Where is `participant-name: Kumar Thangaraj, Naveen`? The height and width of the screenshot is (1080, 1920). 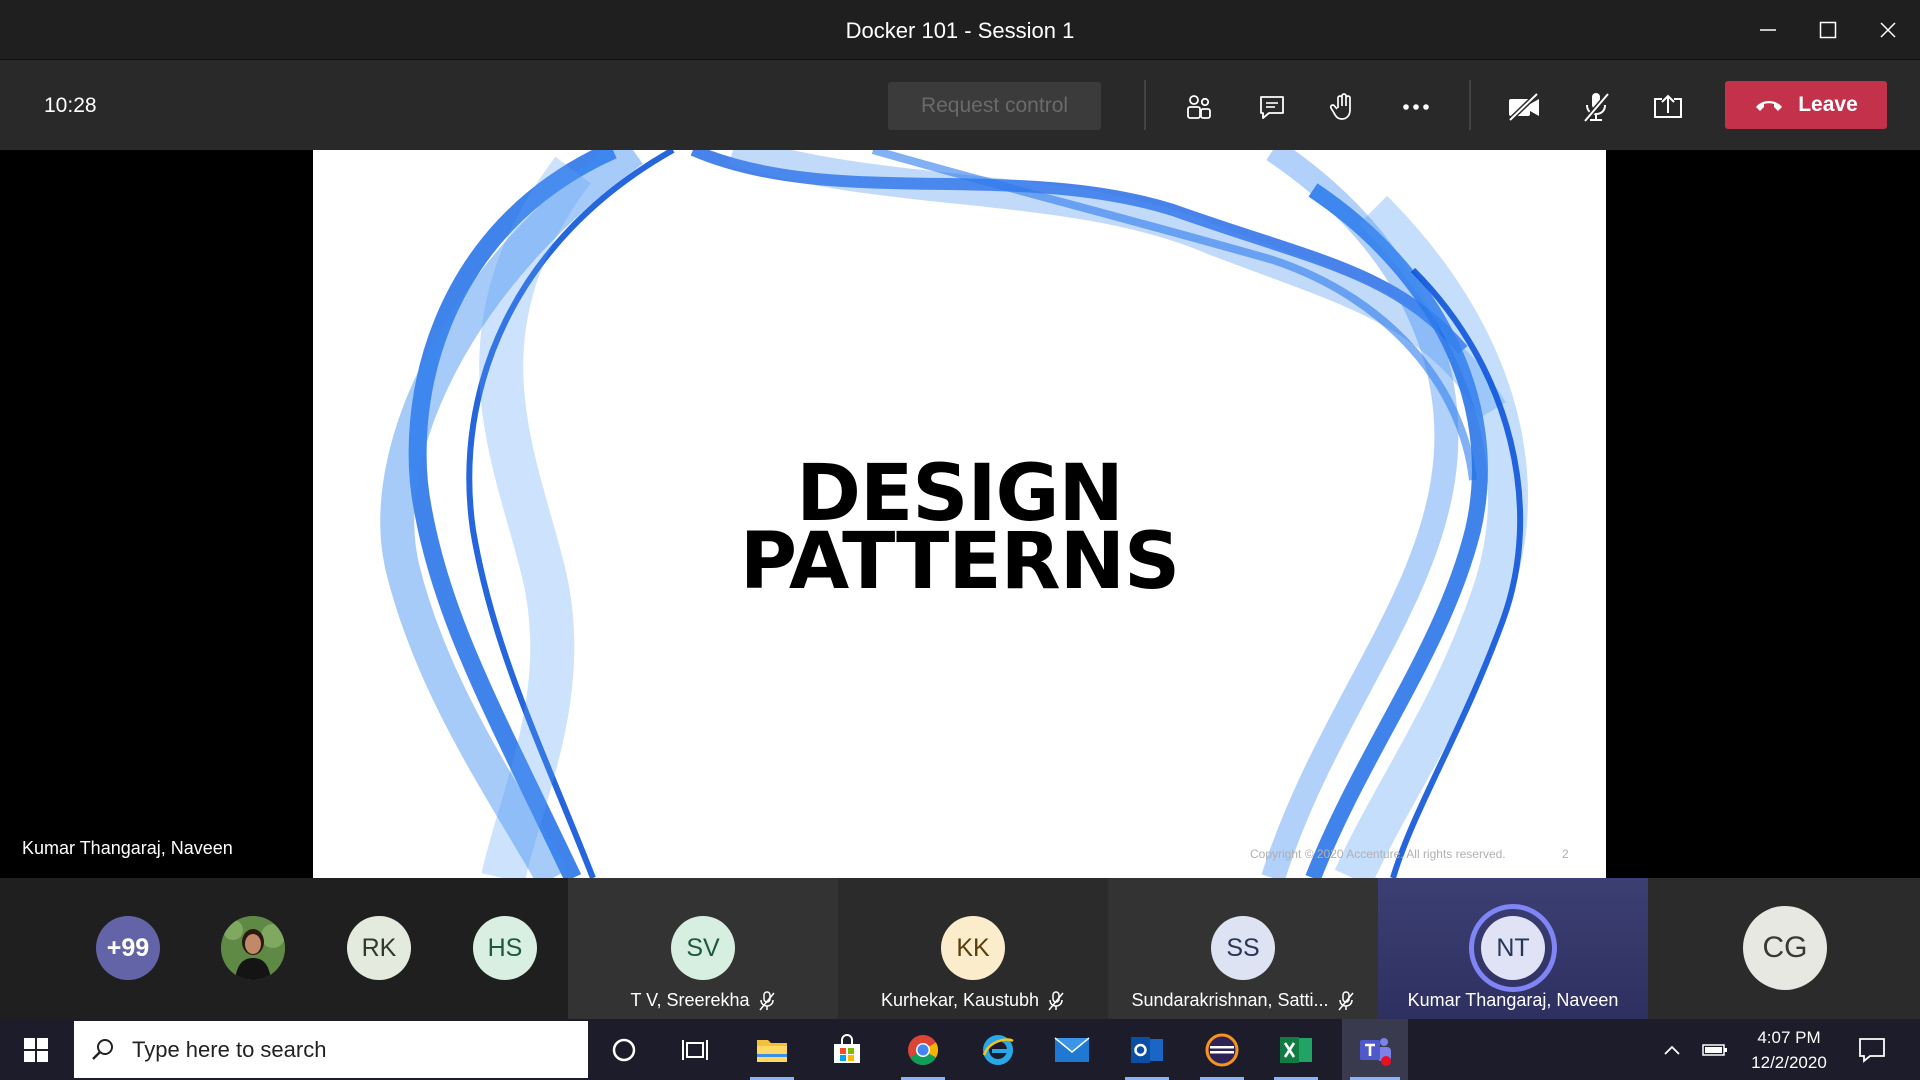
participant-name: Kumar Thangaraj, Naveen is located at coordinates (1513, 1000).